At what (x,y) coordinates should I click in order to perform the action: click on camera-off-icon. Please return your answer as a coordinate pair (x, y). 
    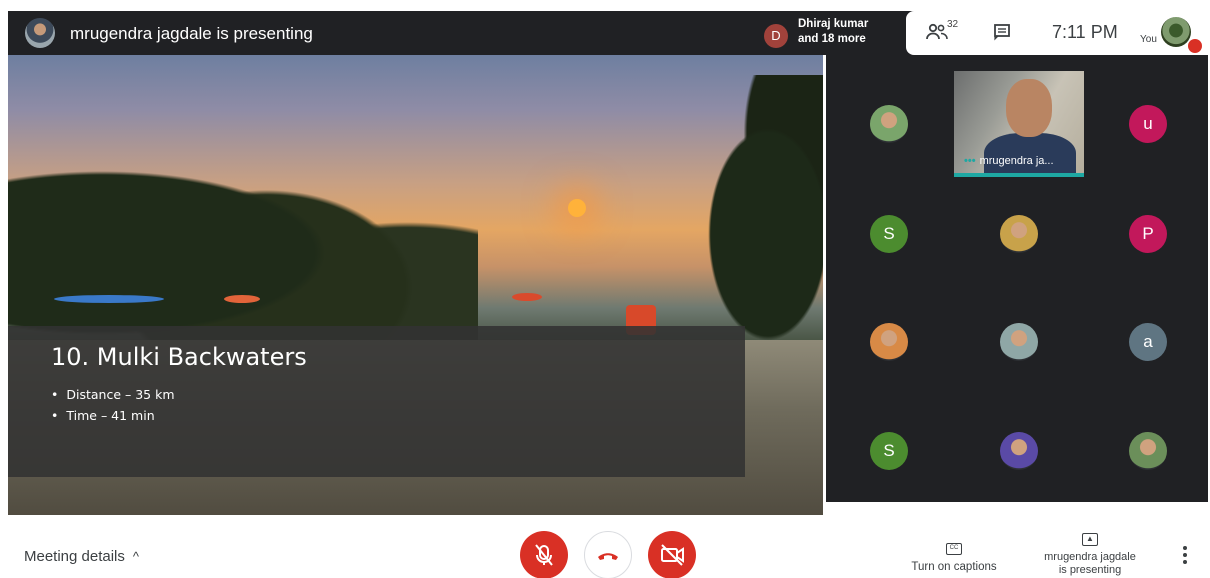
    Looking at the image, I should click on (672, 555).